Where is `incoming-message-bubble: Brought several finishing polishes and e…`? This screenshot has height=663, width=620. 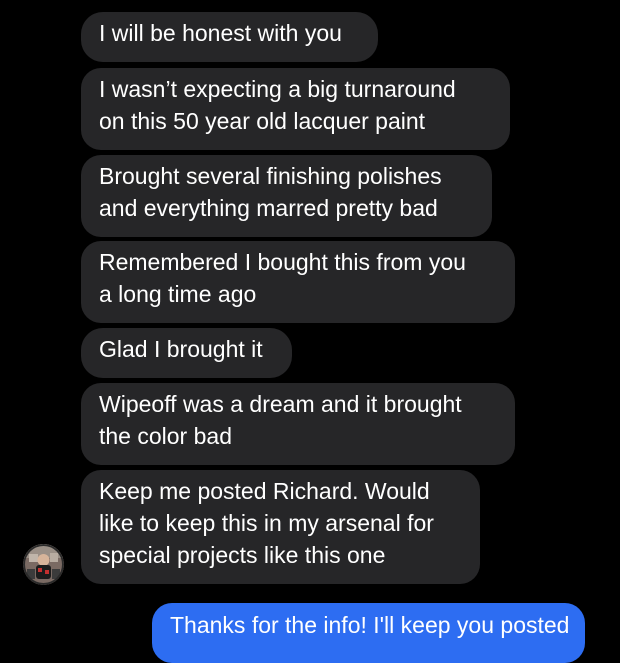 incoming-message-bubble: Brought several finishing polishes and e… is located at coordinates (286, 196).